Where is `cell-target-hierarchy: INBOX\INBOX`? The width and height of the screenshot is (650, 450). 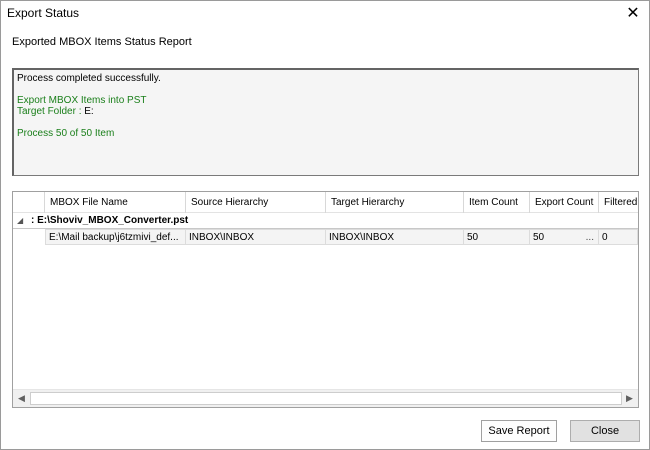
cell-target-hierarchy: INBOX\INBOX is located at coordinates (395, 237).